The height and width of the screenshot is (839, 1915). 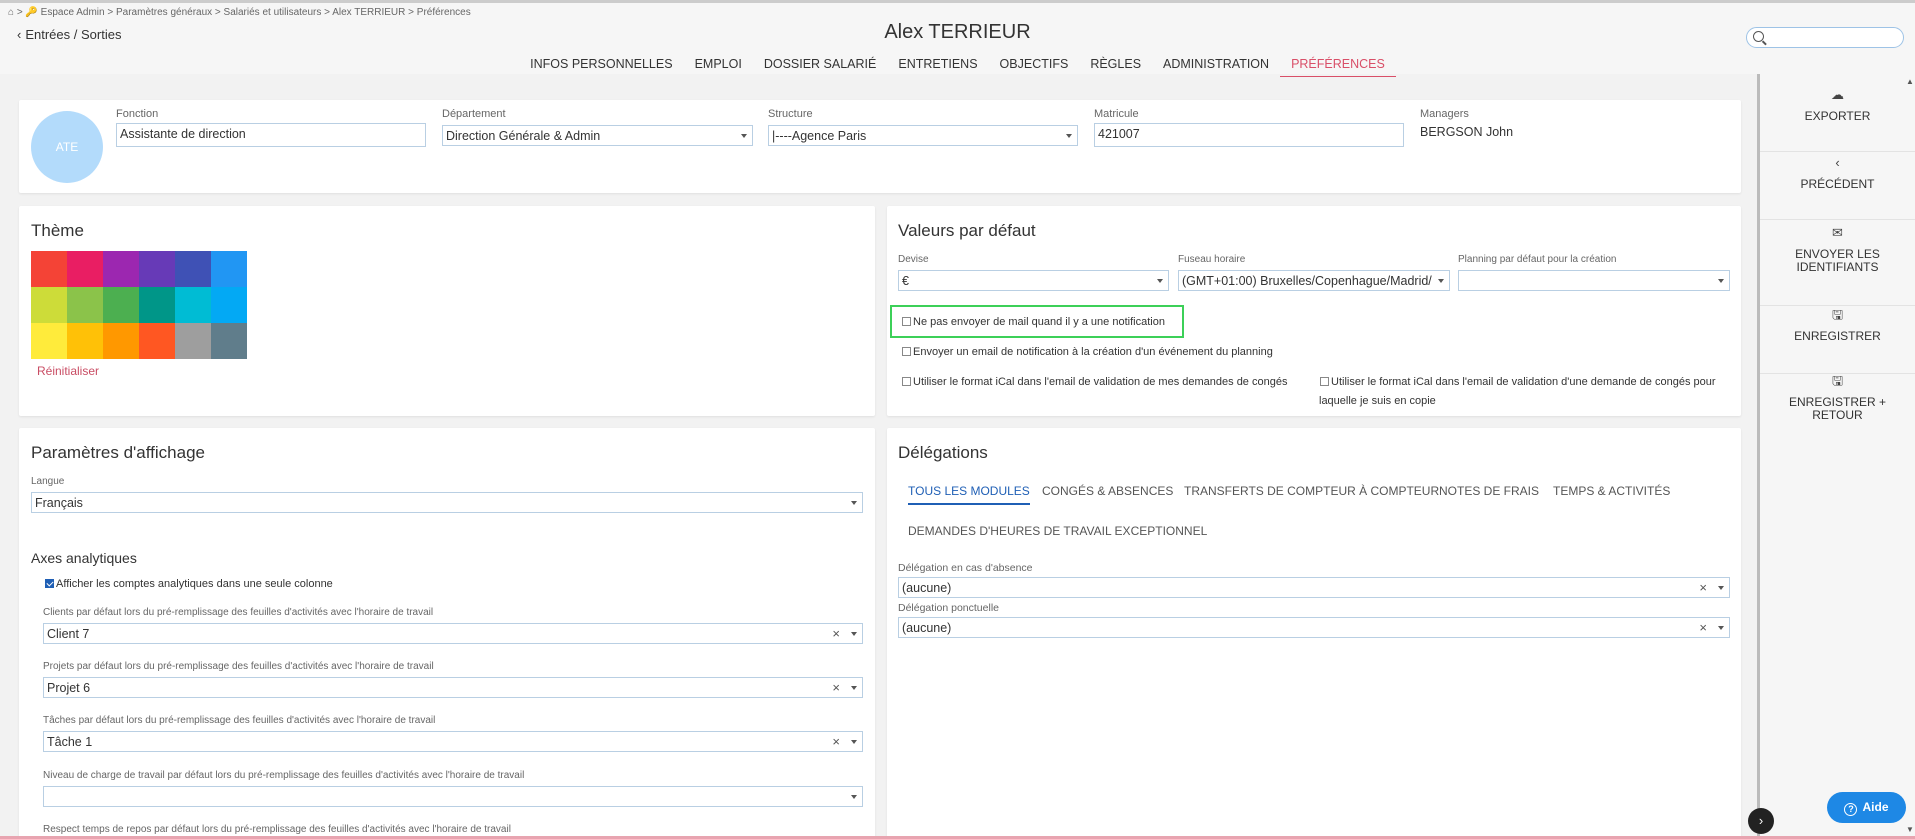 What do you see at coordinates (1837, 266) in the screenshot?
I see `send-credentials-button: ✉ ENVOYER LES IDENTIFIANTS` at bounding box center [1837, 266].